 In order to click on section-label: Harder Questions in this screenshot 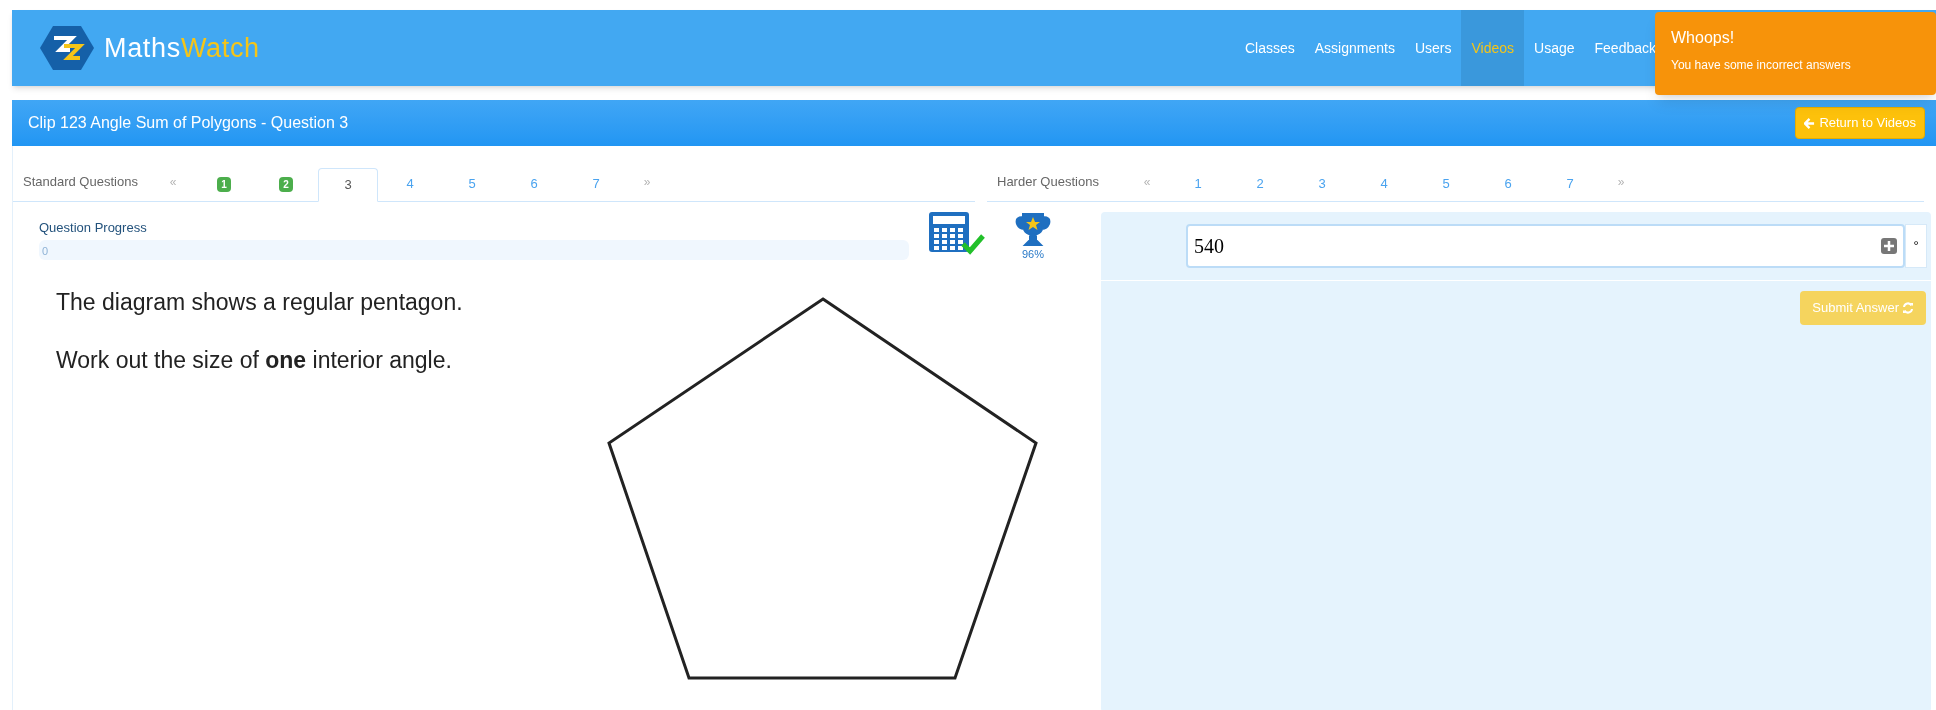, I will do `click(1048, 181)`.